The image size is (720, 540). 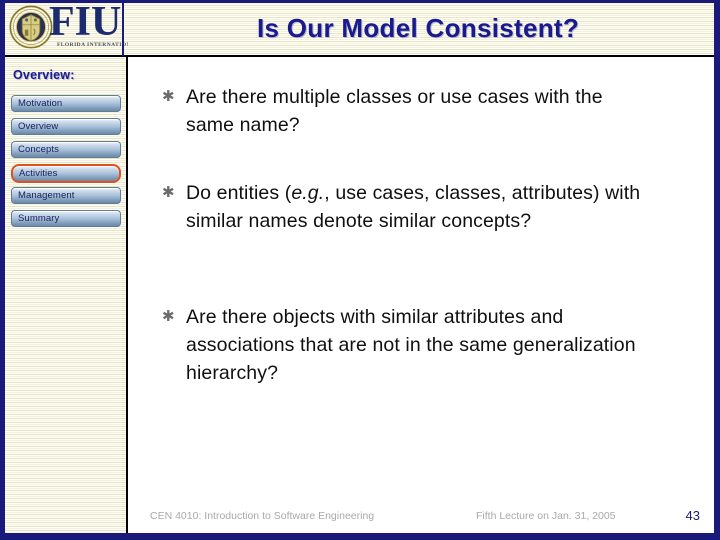 I want to click on sidebar-item-label: Concepts, so click(x=38, y=149).